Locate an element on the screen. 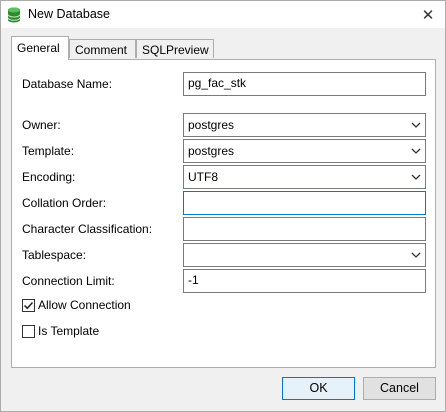 The image size is (446, 412). window-title: New Database is located at coordinates (69, 14).